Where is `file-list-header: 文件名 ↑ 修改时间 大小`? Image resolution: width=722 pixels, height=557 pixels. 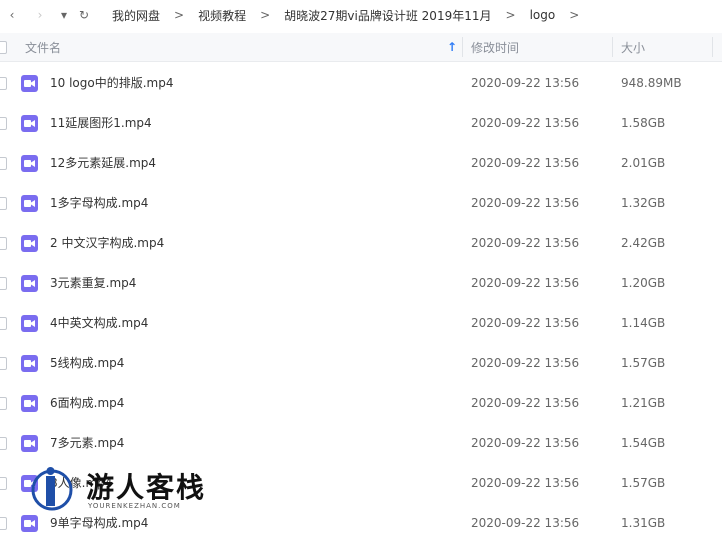 file-list-header: 文件名 ↑ 修改时间 大小 is located at coordinates (361, 47).